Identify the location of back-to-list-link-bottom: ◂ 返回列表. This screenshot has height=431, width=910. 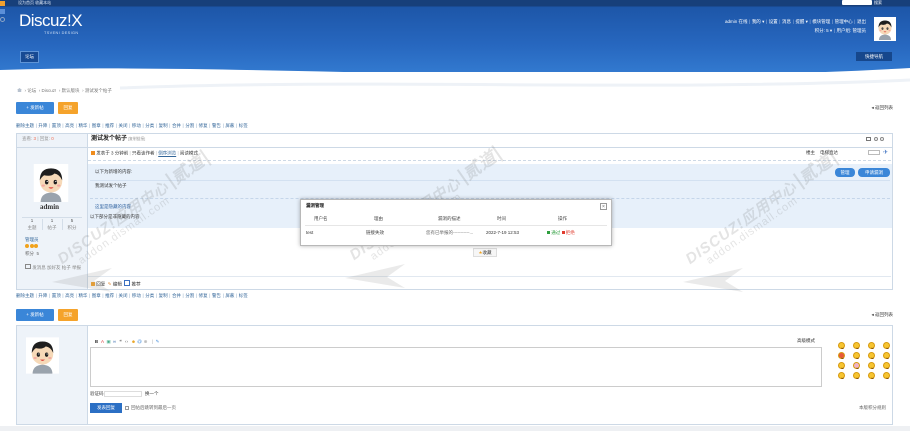
(882, 315).